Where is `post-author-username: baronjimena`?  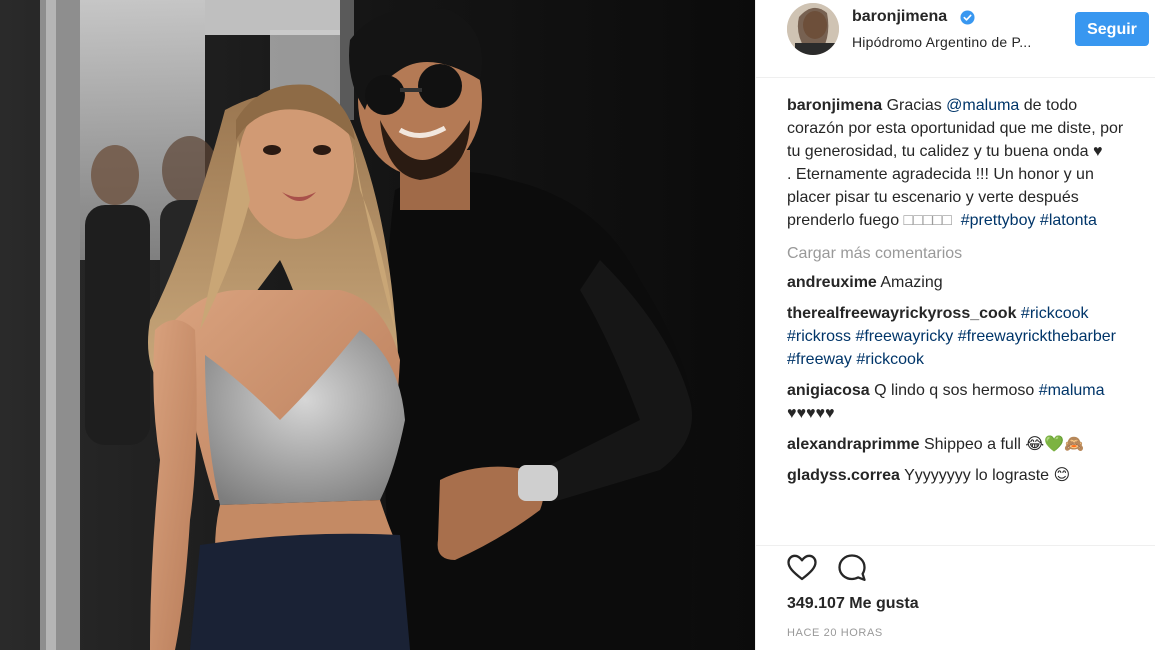 post-author-username: baronjimena is located at coordinates (899, 17).